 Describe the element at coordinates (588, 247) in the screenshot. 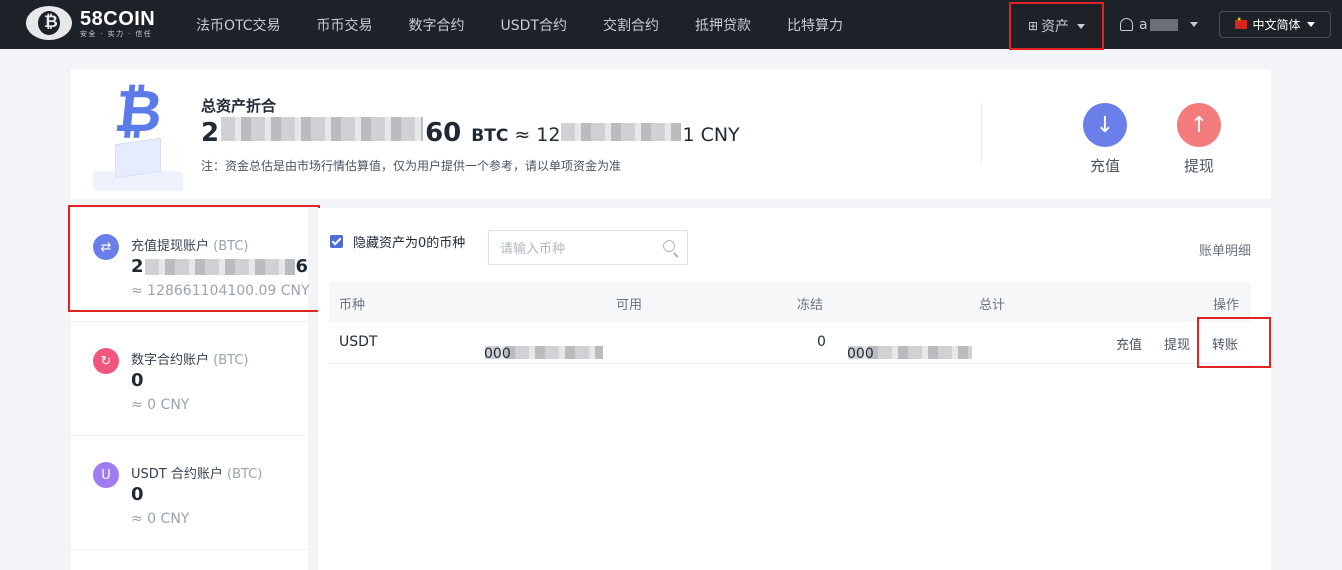

I see `coin-search-input: 请输入币种` at that location.